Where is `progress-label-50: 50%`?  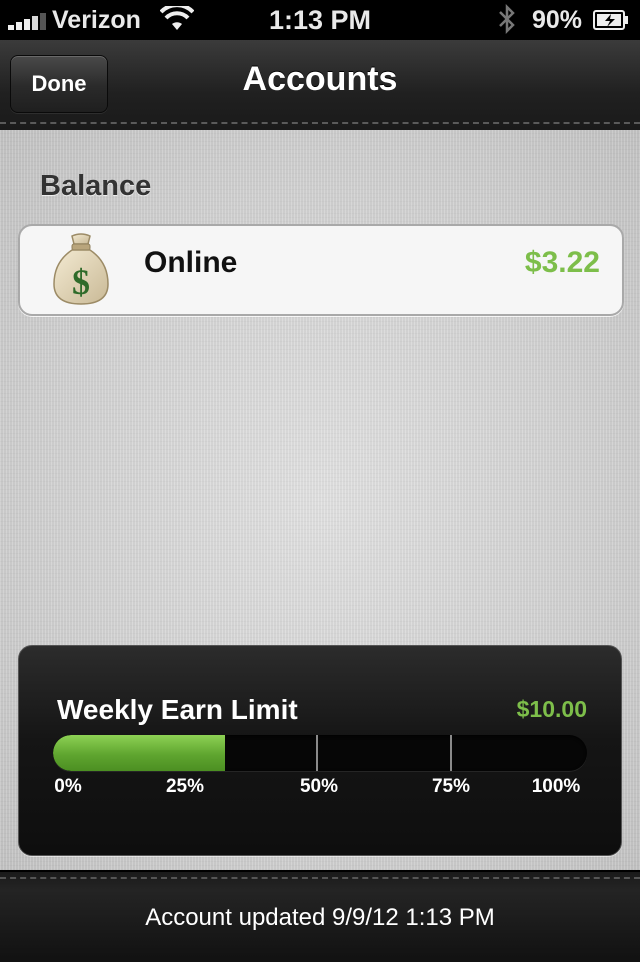
progress-label-50: 50% is located at coordinates (319, 786).